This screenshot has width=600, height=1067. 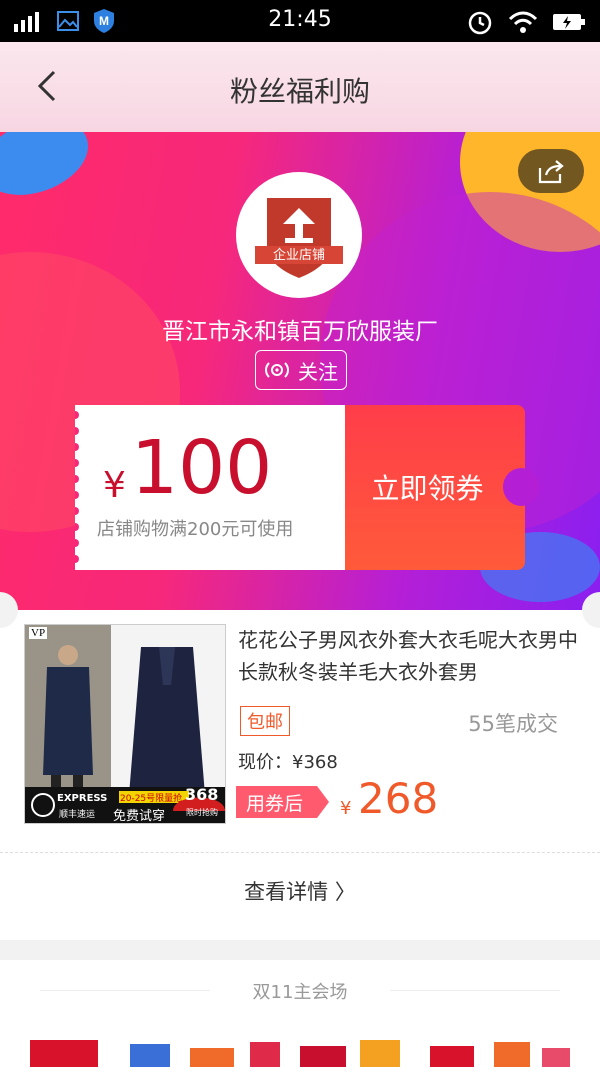 What do you see at coordinates (202, 812) in the screenshot?
I see `product-badge-sub: 限时抢购` at bounding box center [202, 812].